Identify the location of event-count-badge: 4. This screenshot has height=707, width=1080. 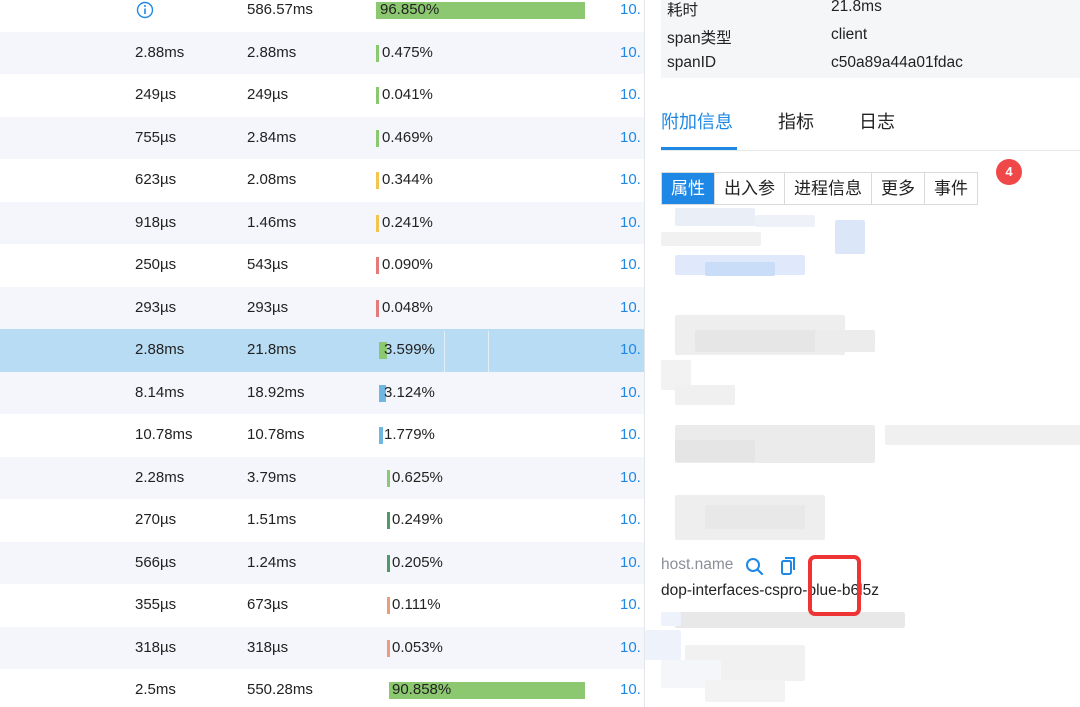
(1009, 172).